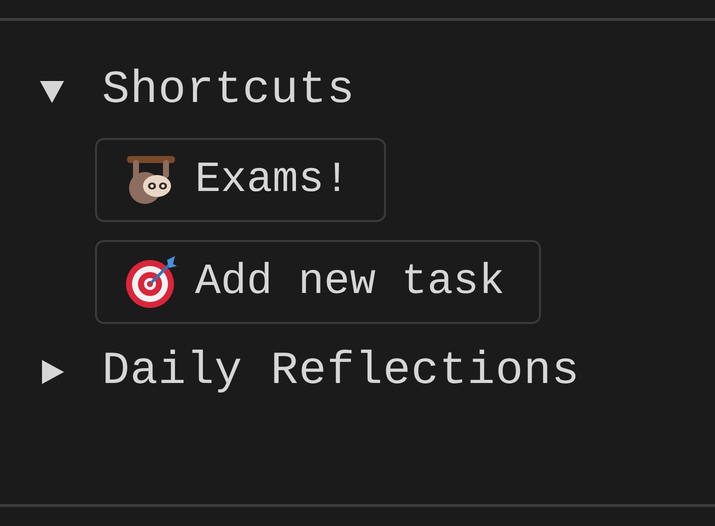  What do you see at coordinates (228, 90) in the screenshot?
I see `section-title: Shortcuts` at bounding box center [228, 90].